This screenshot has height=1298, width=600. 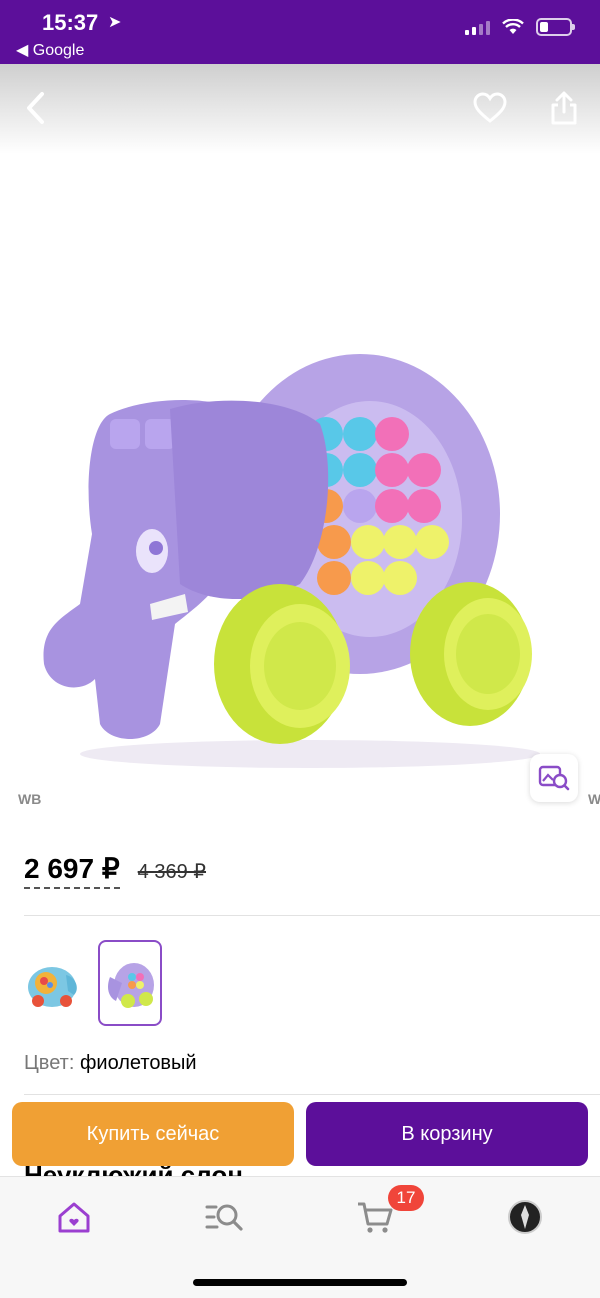 I want to click on tab-home, so click(x=74, y=1217).